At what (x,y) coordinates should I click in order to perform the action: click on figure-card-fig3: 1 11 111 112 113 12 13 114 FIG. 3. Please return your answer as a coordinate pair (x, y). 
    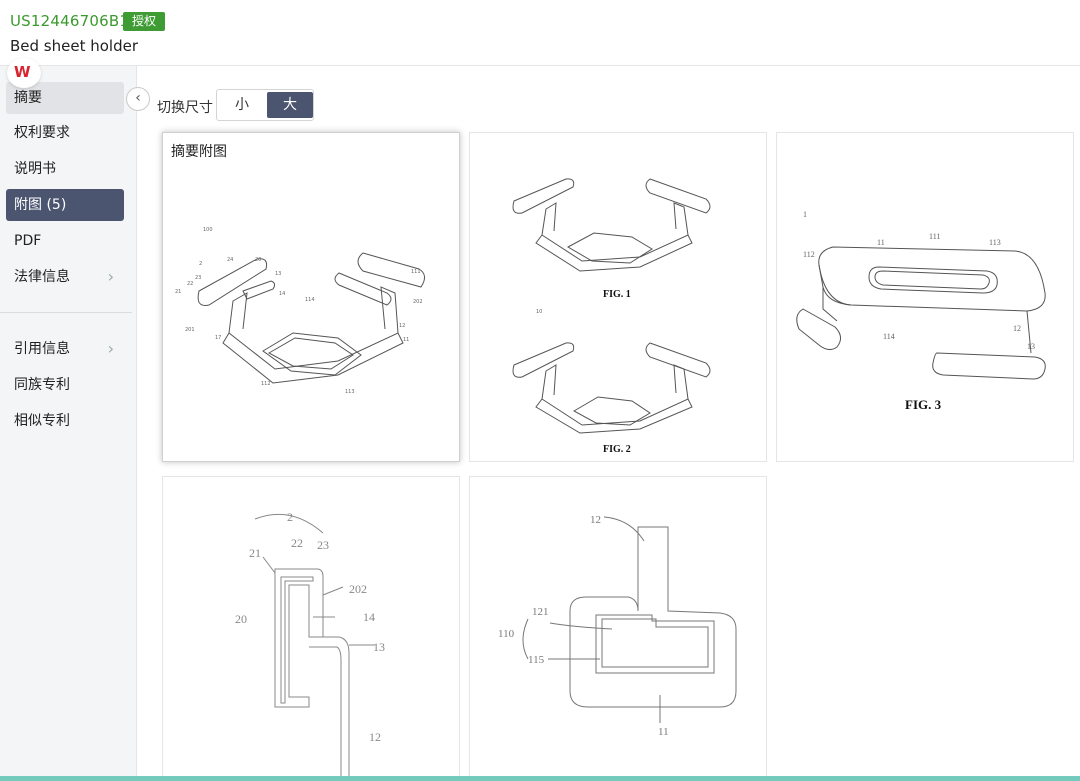
    Looking at the image, I should click on (925, 297).